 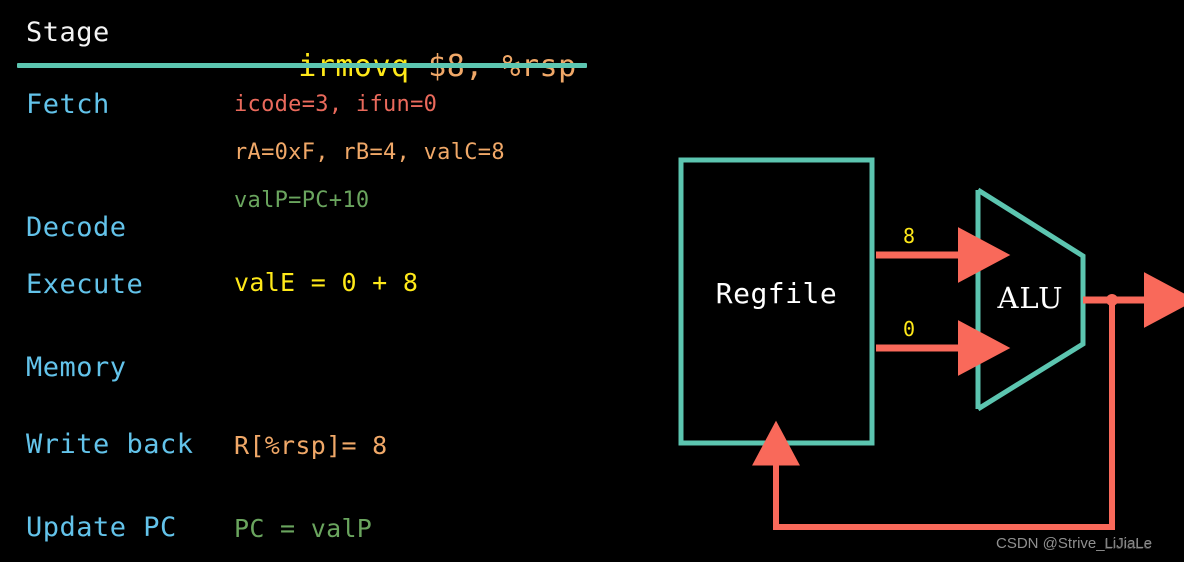 What do you see at coordinates (1030, 298) in the screenshot?
I see `alu-label: ALU` at bounding box center [1030, 298].